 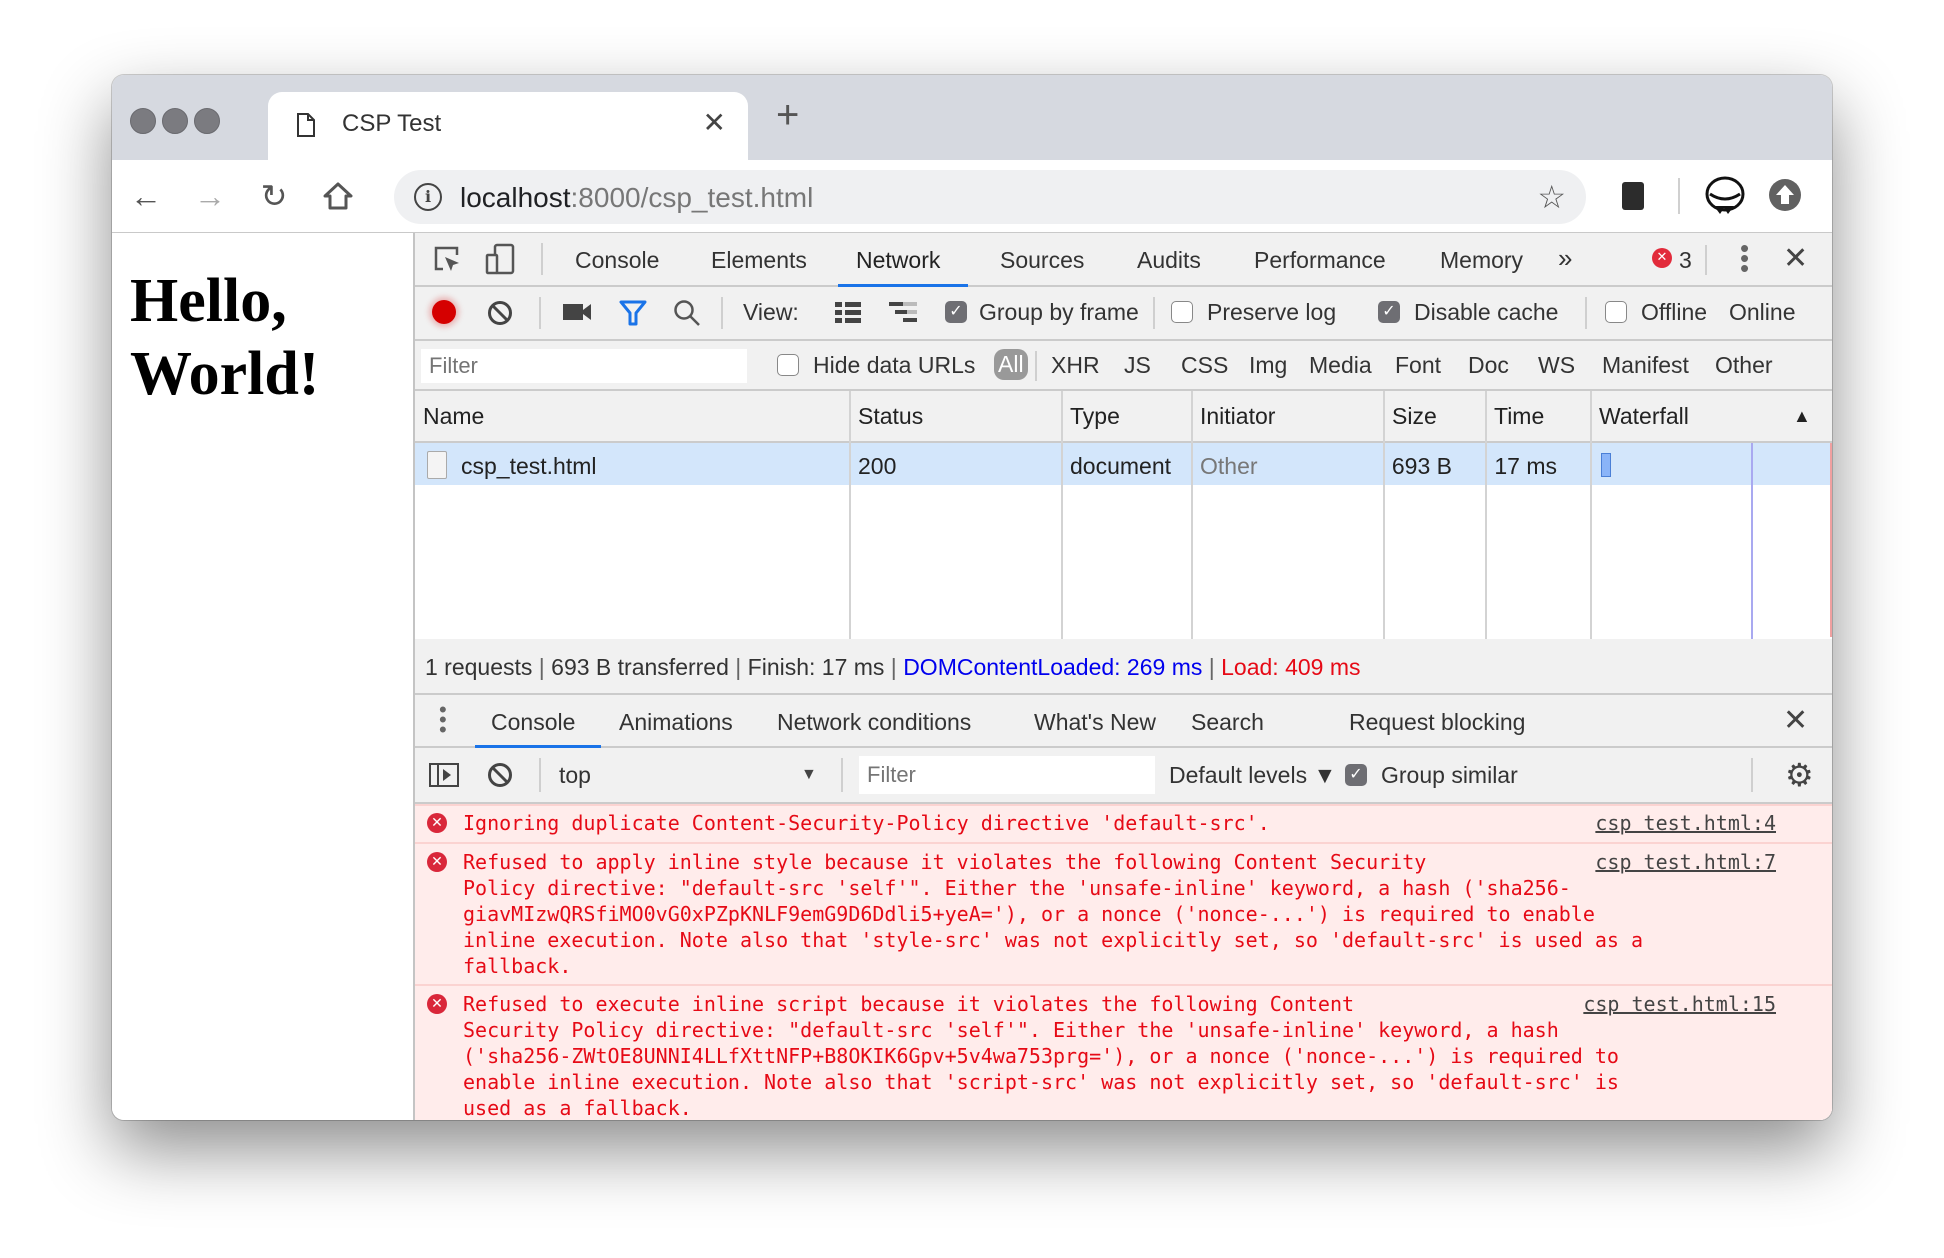 I want to click on log-levels-dropdown: Default levels ▼, so click(x=1252, y=775).